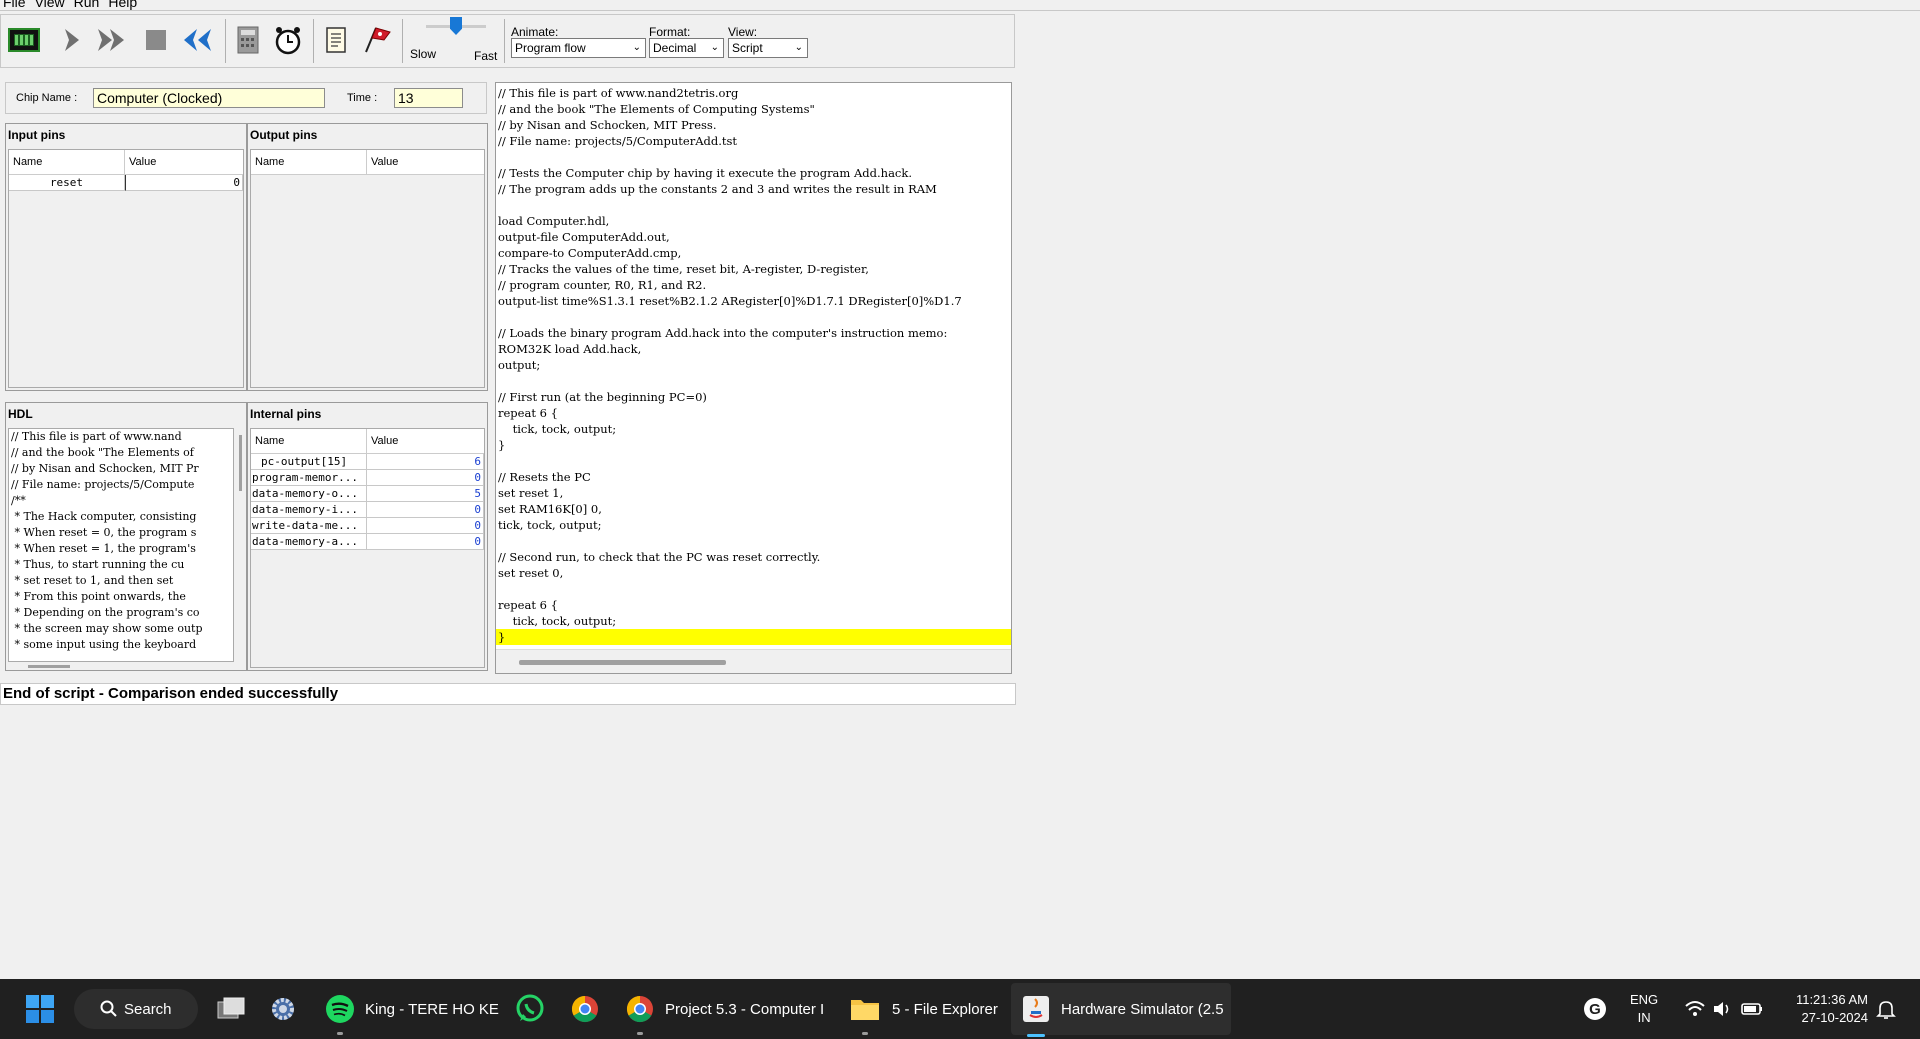  What do you see at coordinates (14, 4) in the screenshot?
I see `menu-file: File` at bounding box center [14, 4].